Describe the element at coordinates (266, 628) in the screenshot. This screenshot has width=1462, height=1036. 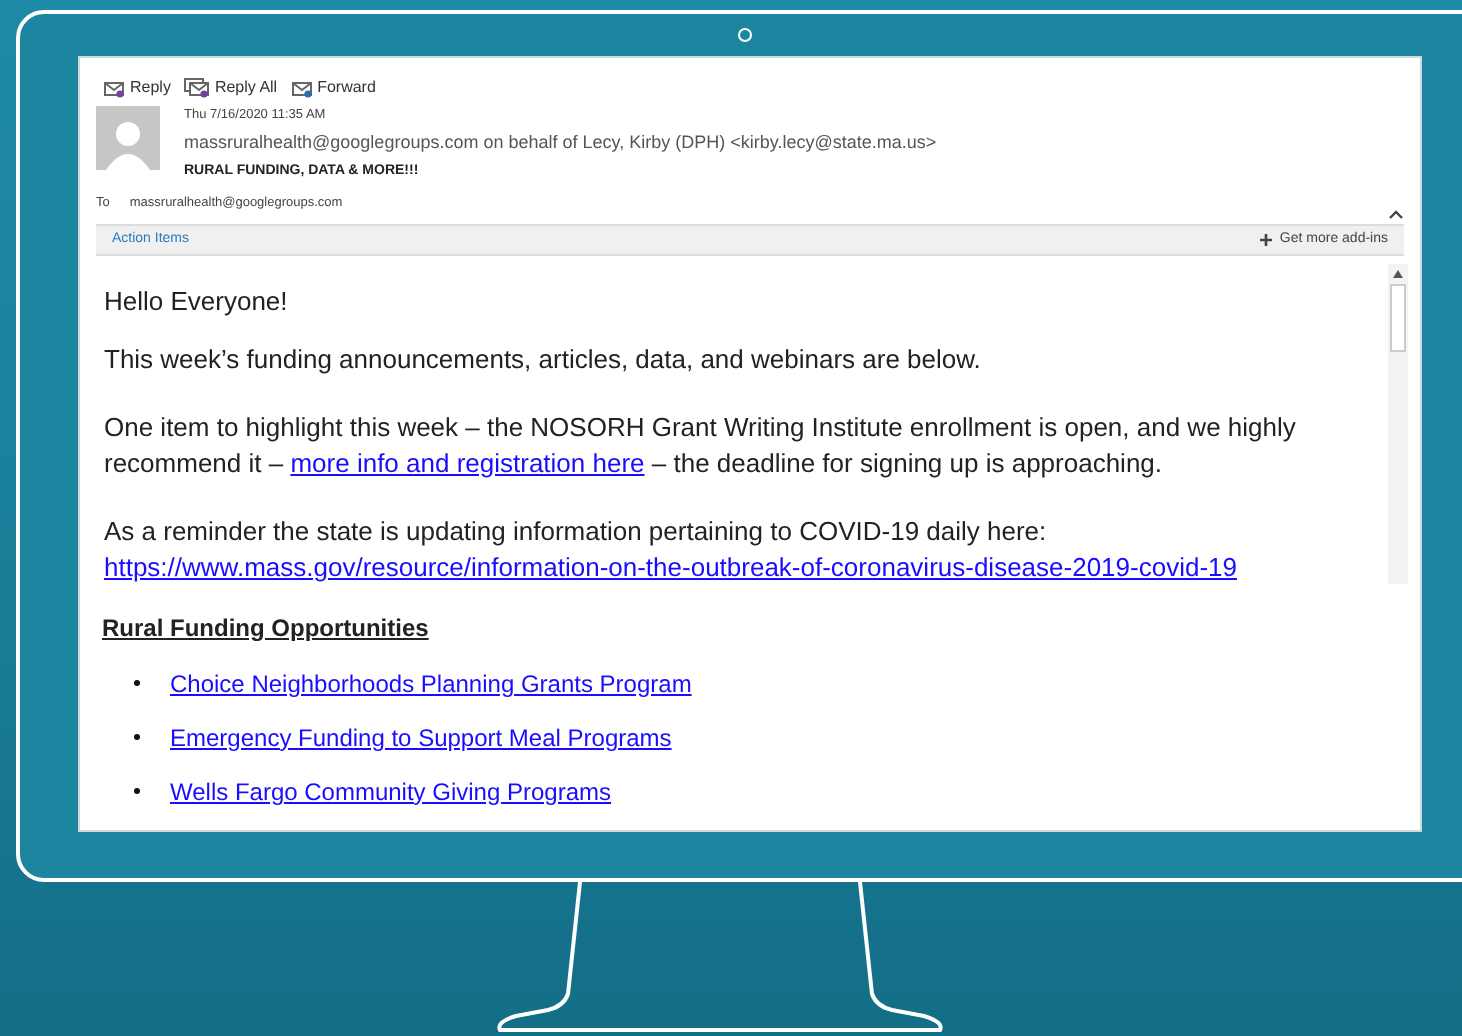
I see `section-heading: Rural Funding Opportunities` at that location.